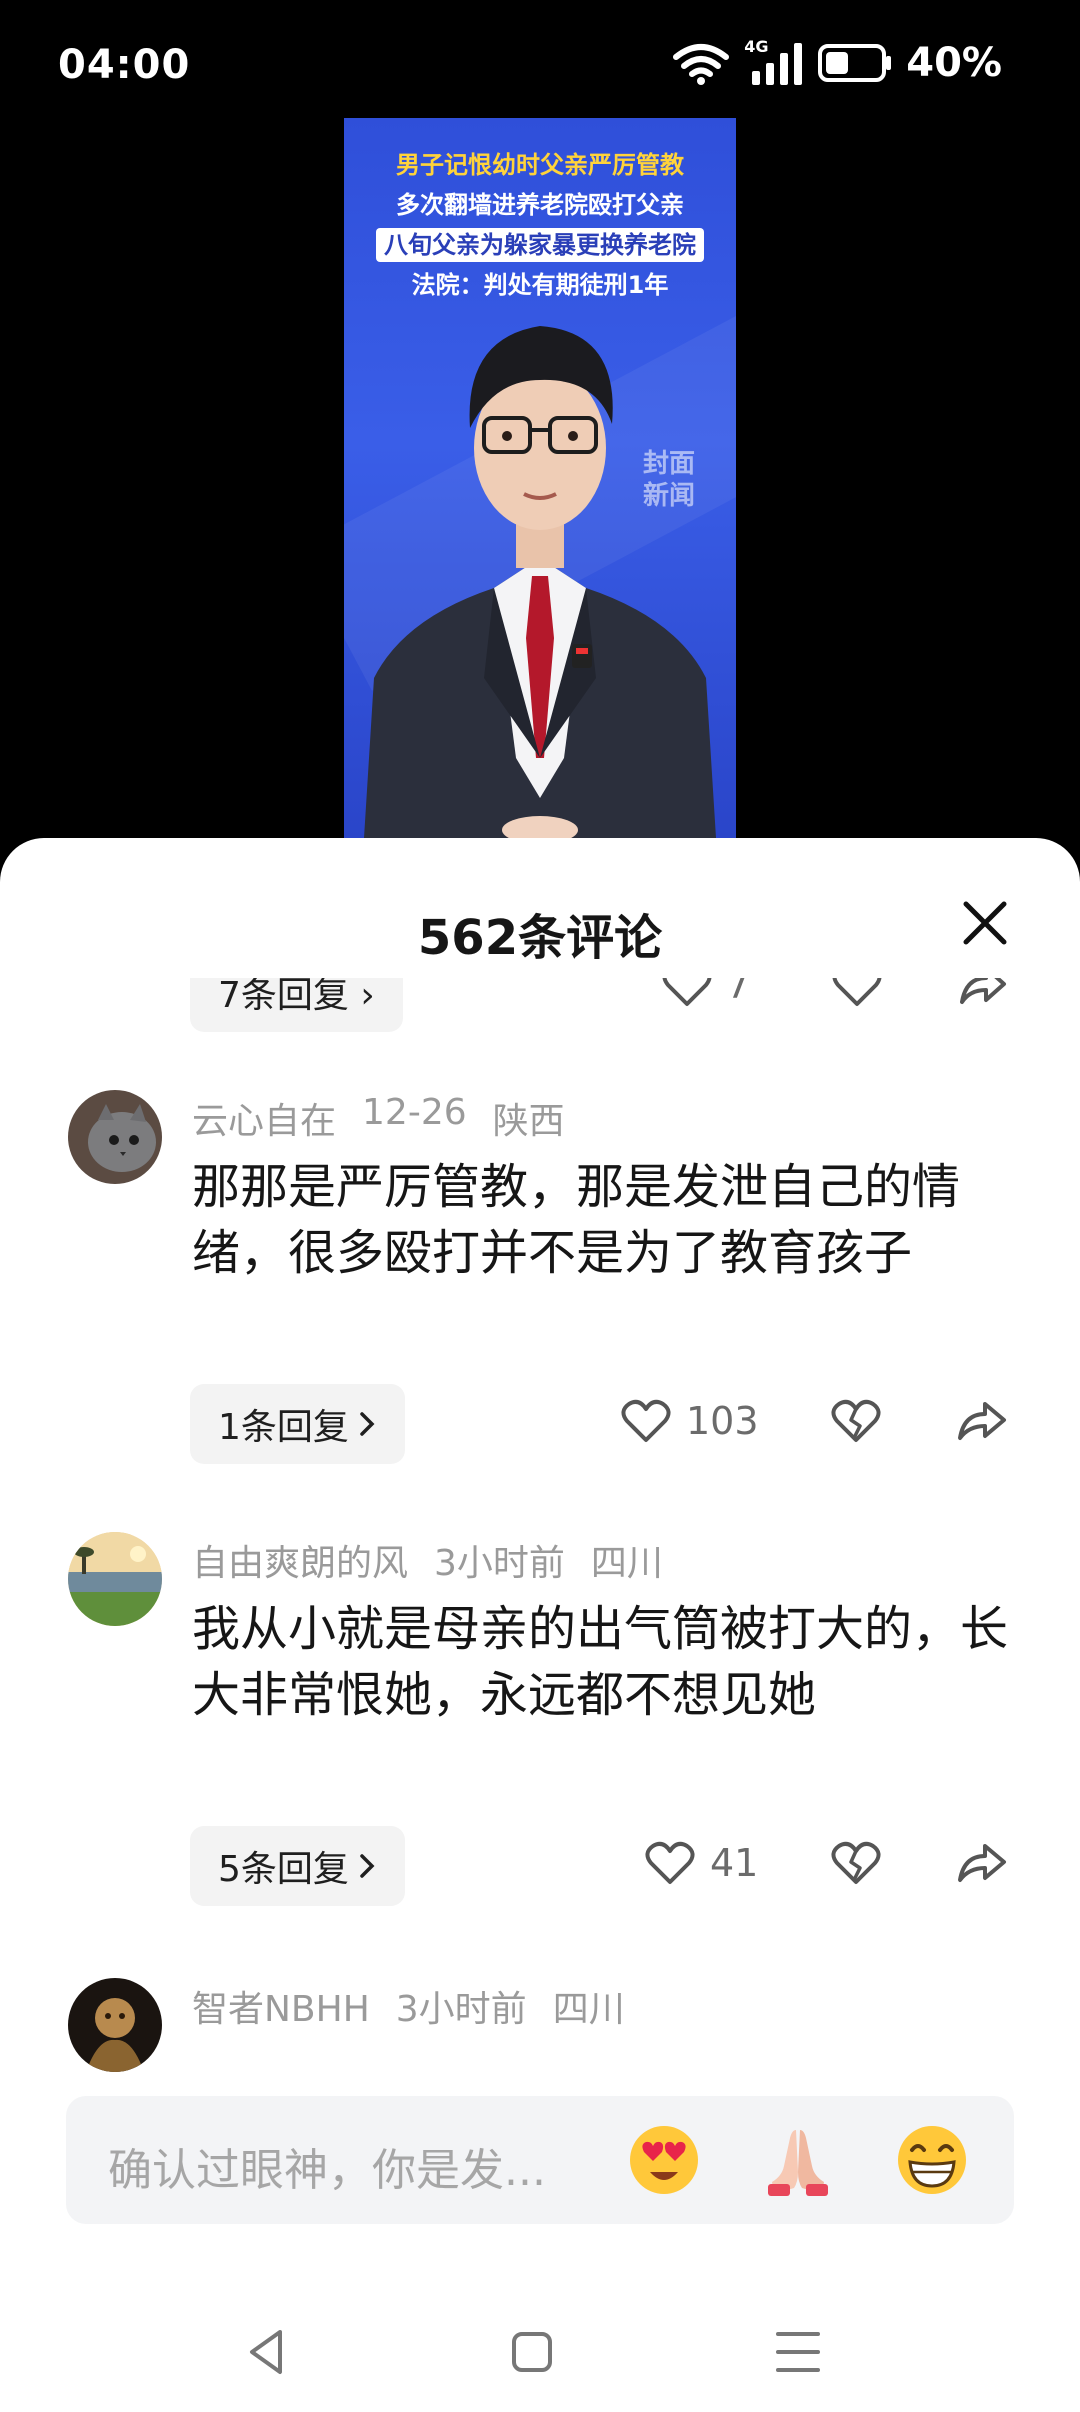 Image resolution: width=1080 pixels, height=2412 pixels. I want to click on wifi-icon, so click(701, 64).